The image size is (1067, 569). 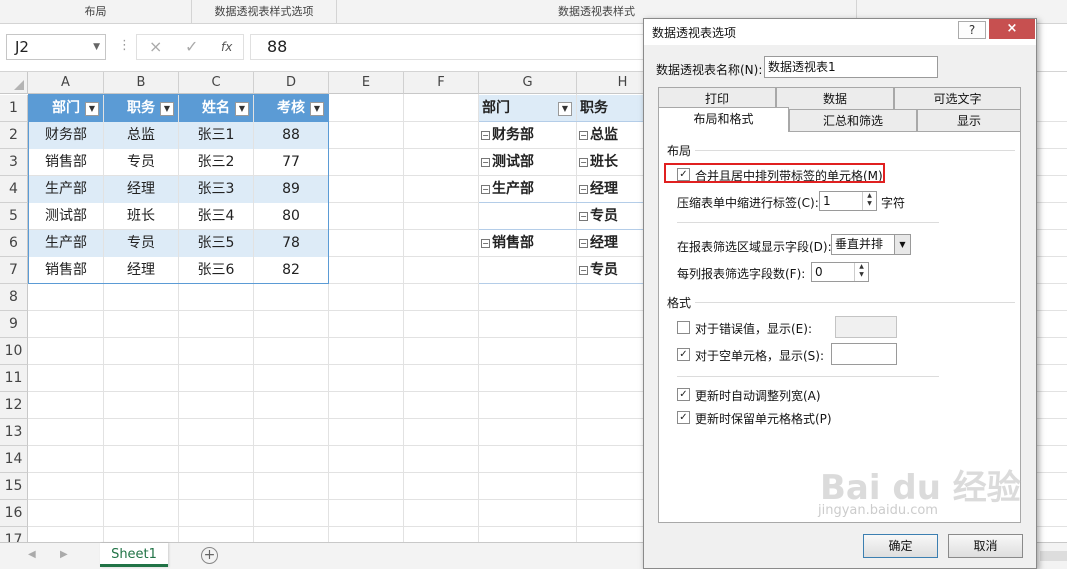 I want to click on enter-icon: ✓, so click(x=191, y=46).